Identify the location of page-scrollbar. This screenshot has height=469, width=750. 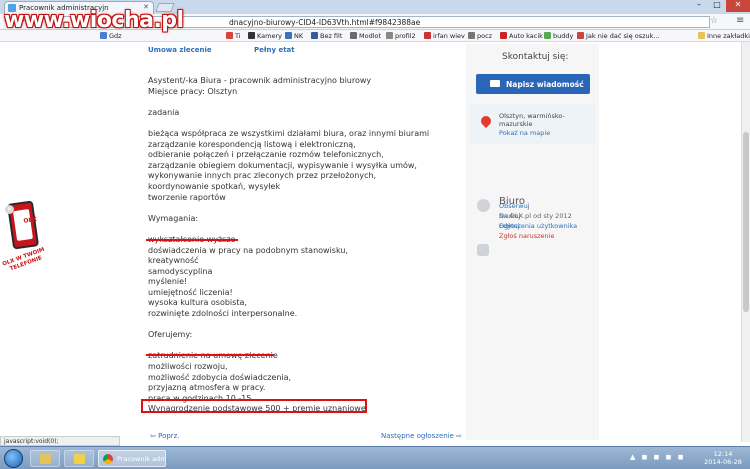
(745, 242).